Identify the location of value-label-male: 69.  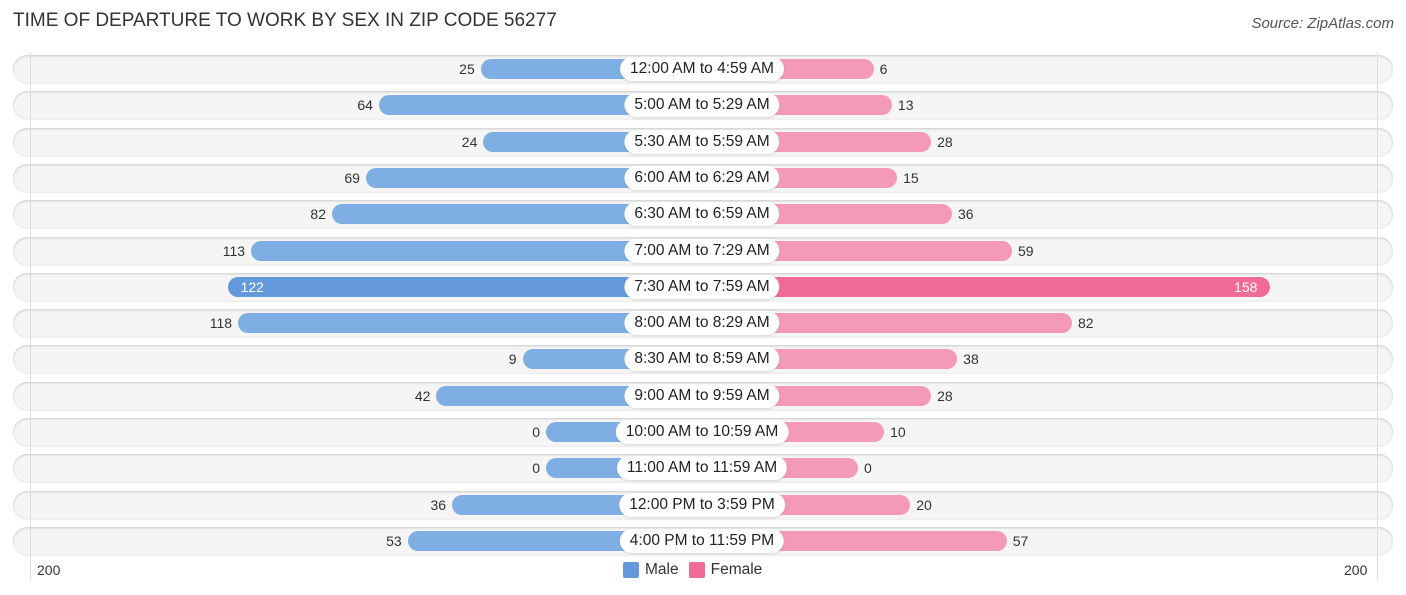
(352, 177).